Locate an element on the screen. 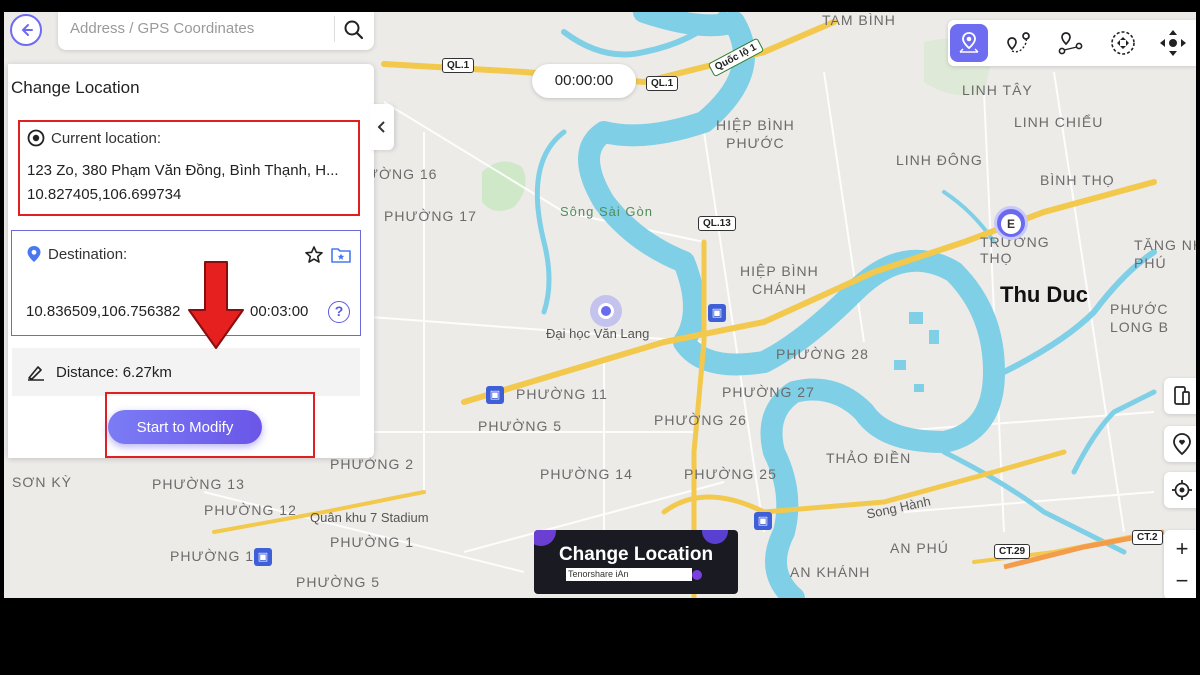  destination-marker: E is located at coordinates (1011, 223).